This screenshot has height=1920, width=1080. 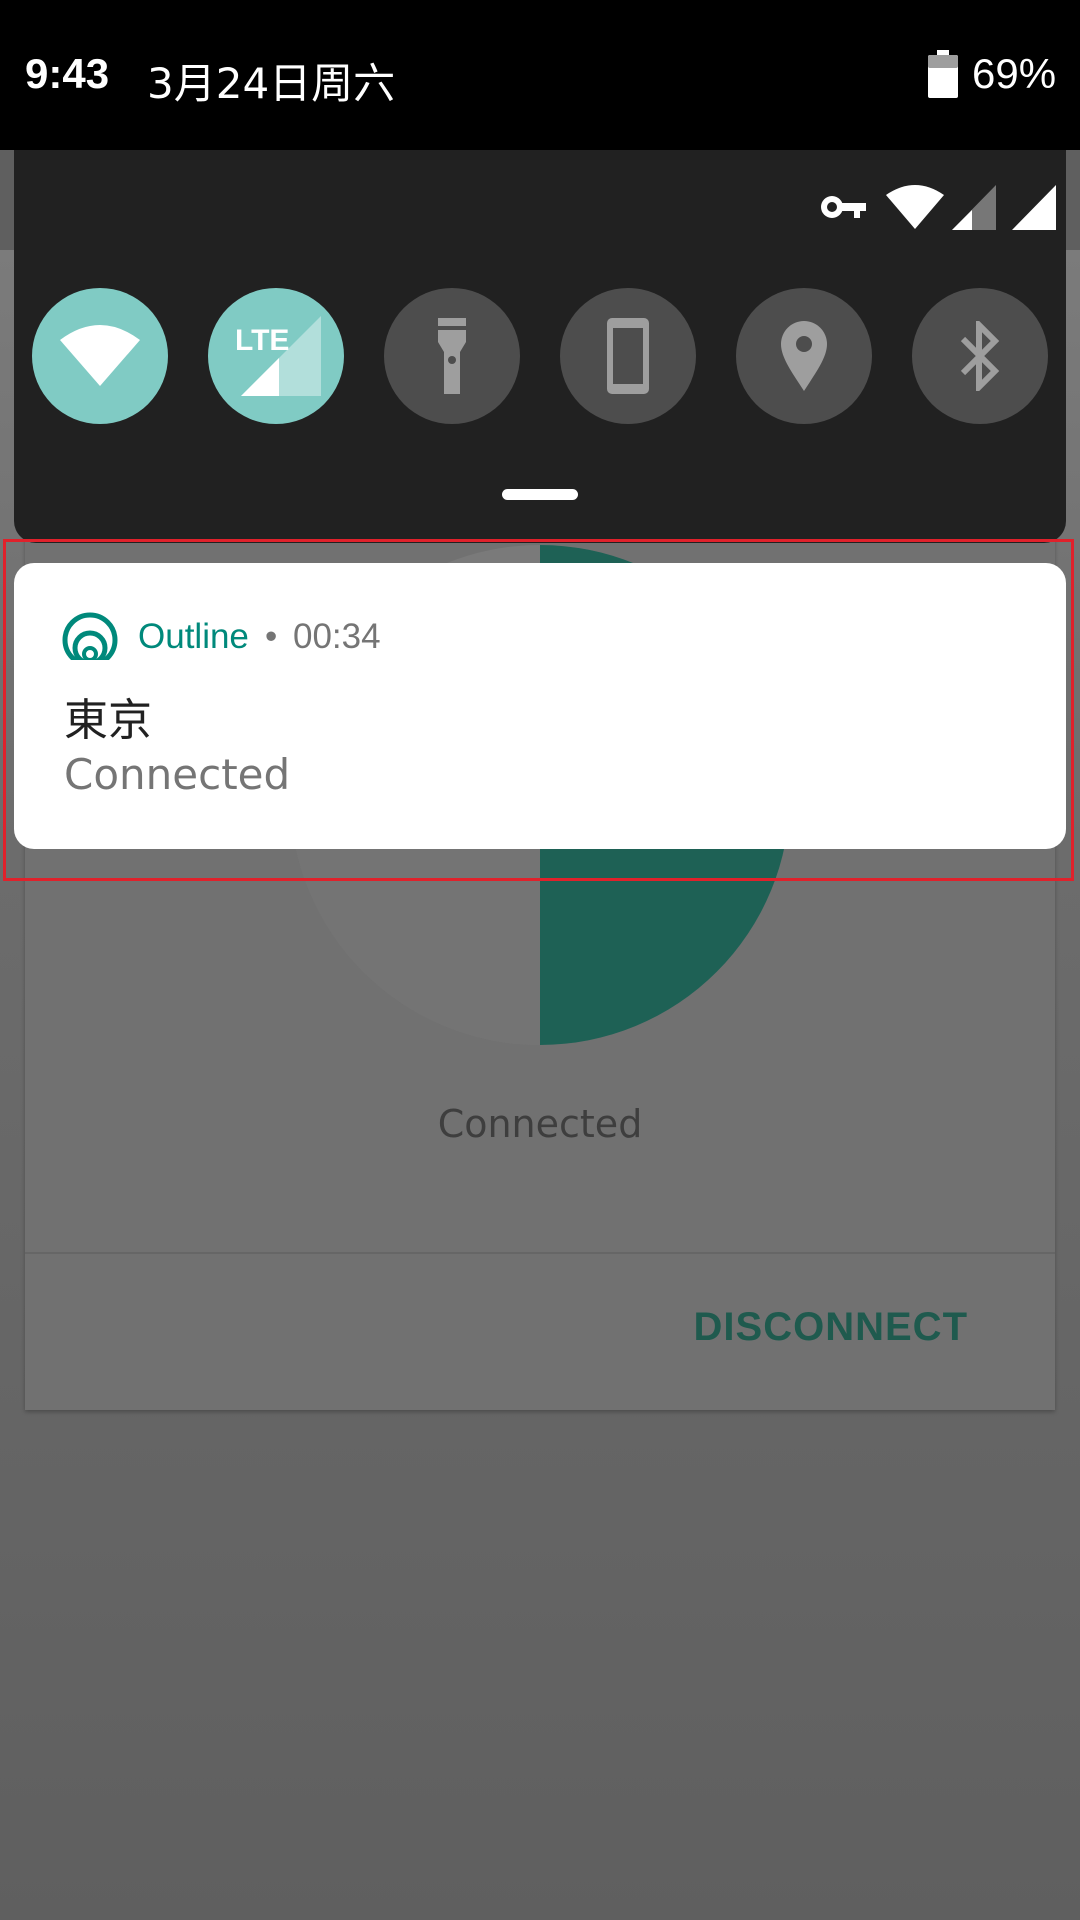 I want to click on cell-signal-icon, so click(x=974, y=207).